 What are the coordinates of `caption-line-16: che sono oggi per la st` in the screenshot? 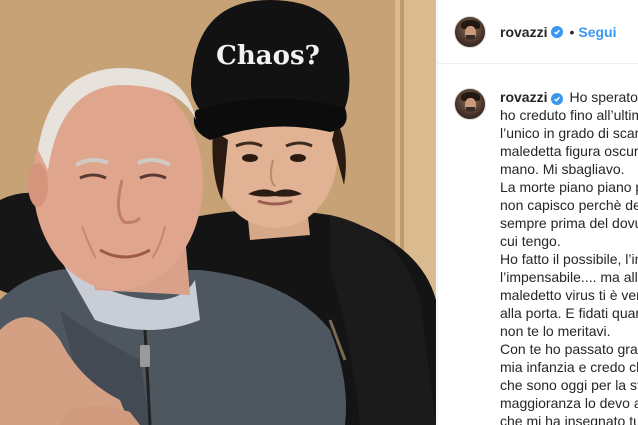 It's located at (569, 385).